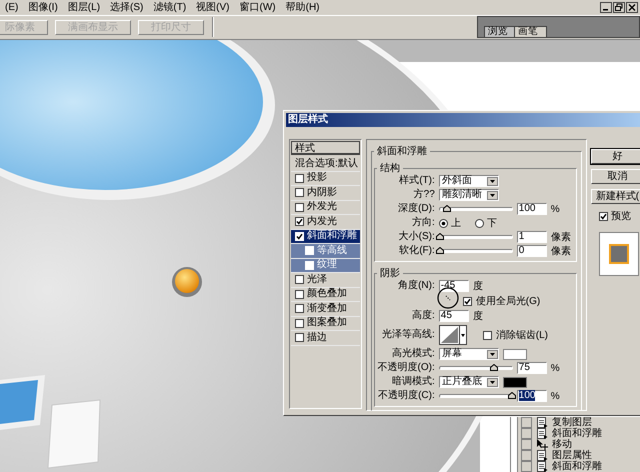 The width and height of the screenshot is (640, 472). What do you see at coordinates (325, 295) in the screenshot?
I see `style-list-item: 颜色叠加` at bounding box center [325, 295].